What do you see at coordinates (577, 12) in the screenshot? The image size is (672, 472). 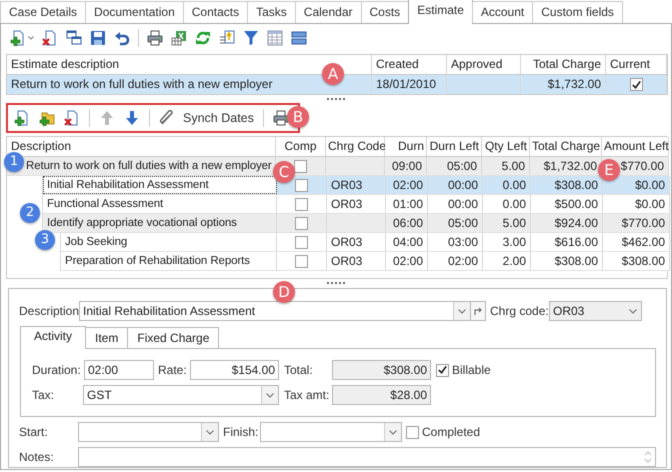 I see `tab: Custom fields` at bounding box center [577, 12].